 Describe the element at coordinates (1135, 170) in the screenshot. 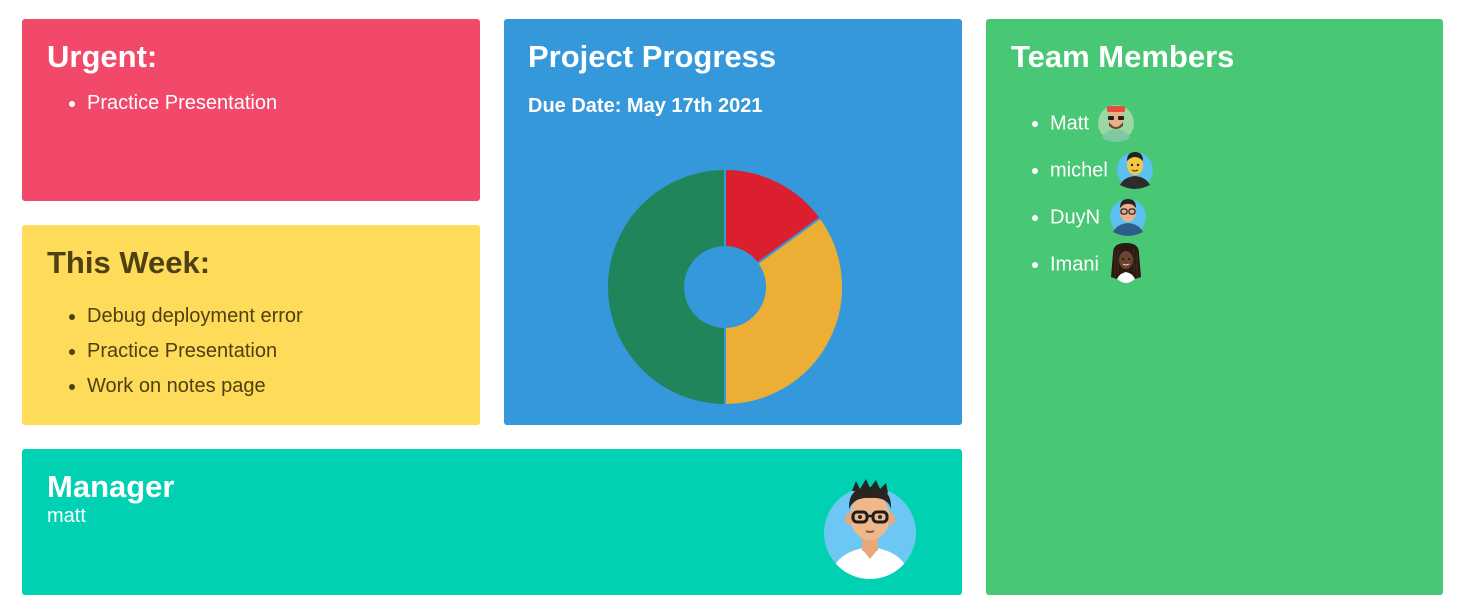

I see `member-avatar-michel-icon` at that location.